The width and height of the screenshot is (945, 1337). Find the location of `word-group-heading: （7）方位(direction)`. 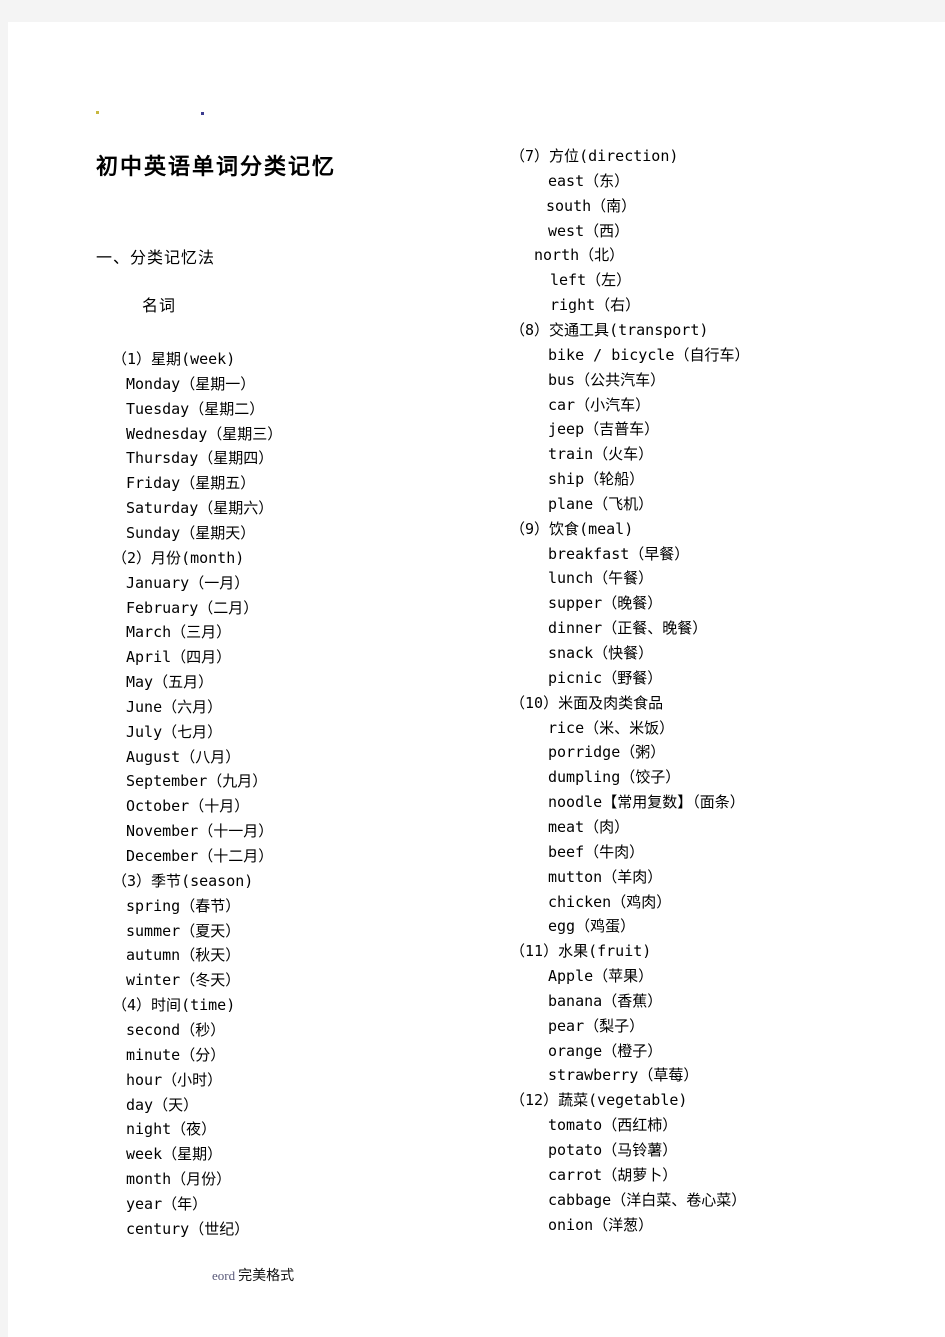

word-group-heading: （7）方位(direction) is located at coordinates (594, 156).